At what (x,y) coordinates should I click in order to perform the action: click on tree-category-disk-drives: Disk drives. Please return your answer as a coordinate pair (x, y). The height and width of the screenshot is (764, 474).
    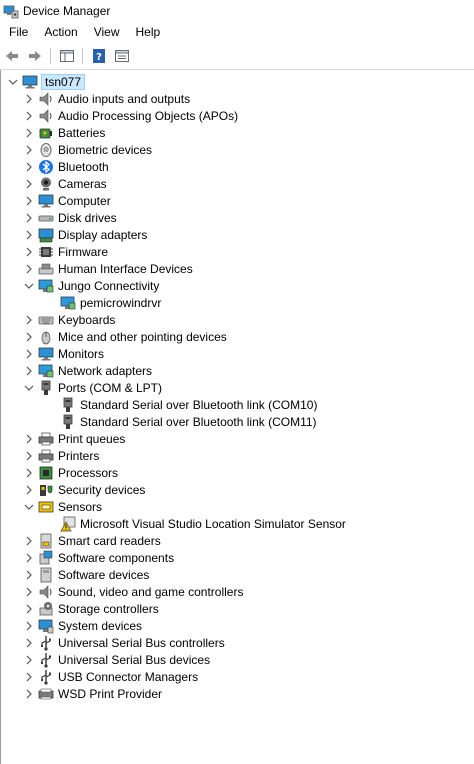
    Looking at the image, I should click on (70, 217).